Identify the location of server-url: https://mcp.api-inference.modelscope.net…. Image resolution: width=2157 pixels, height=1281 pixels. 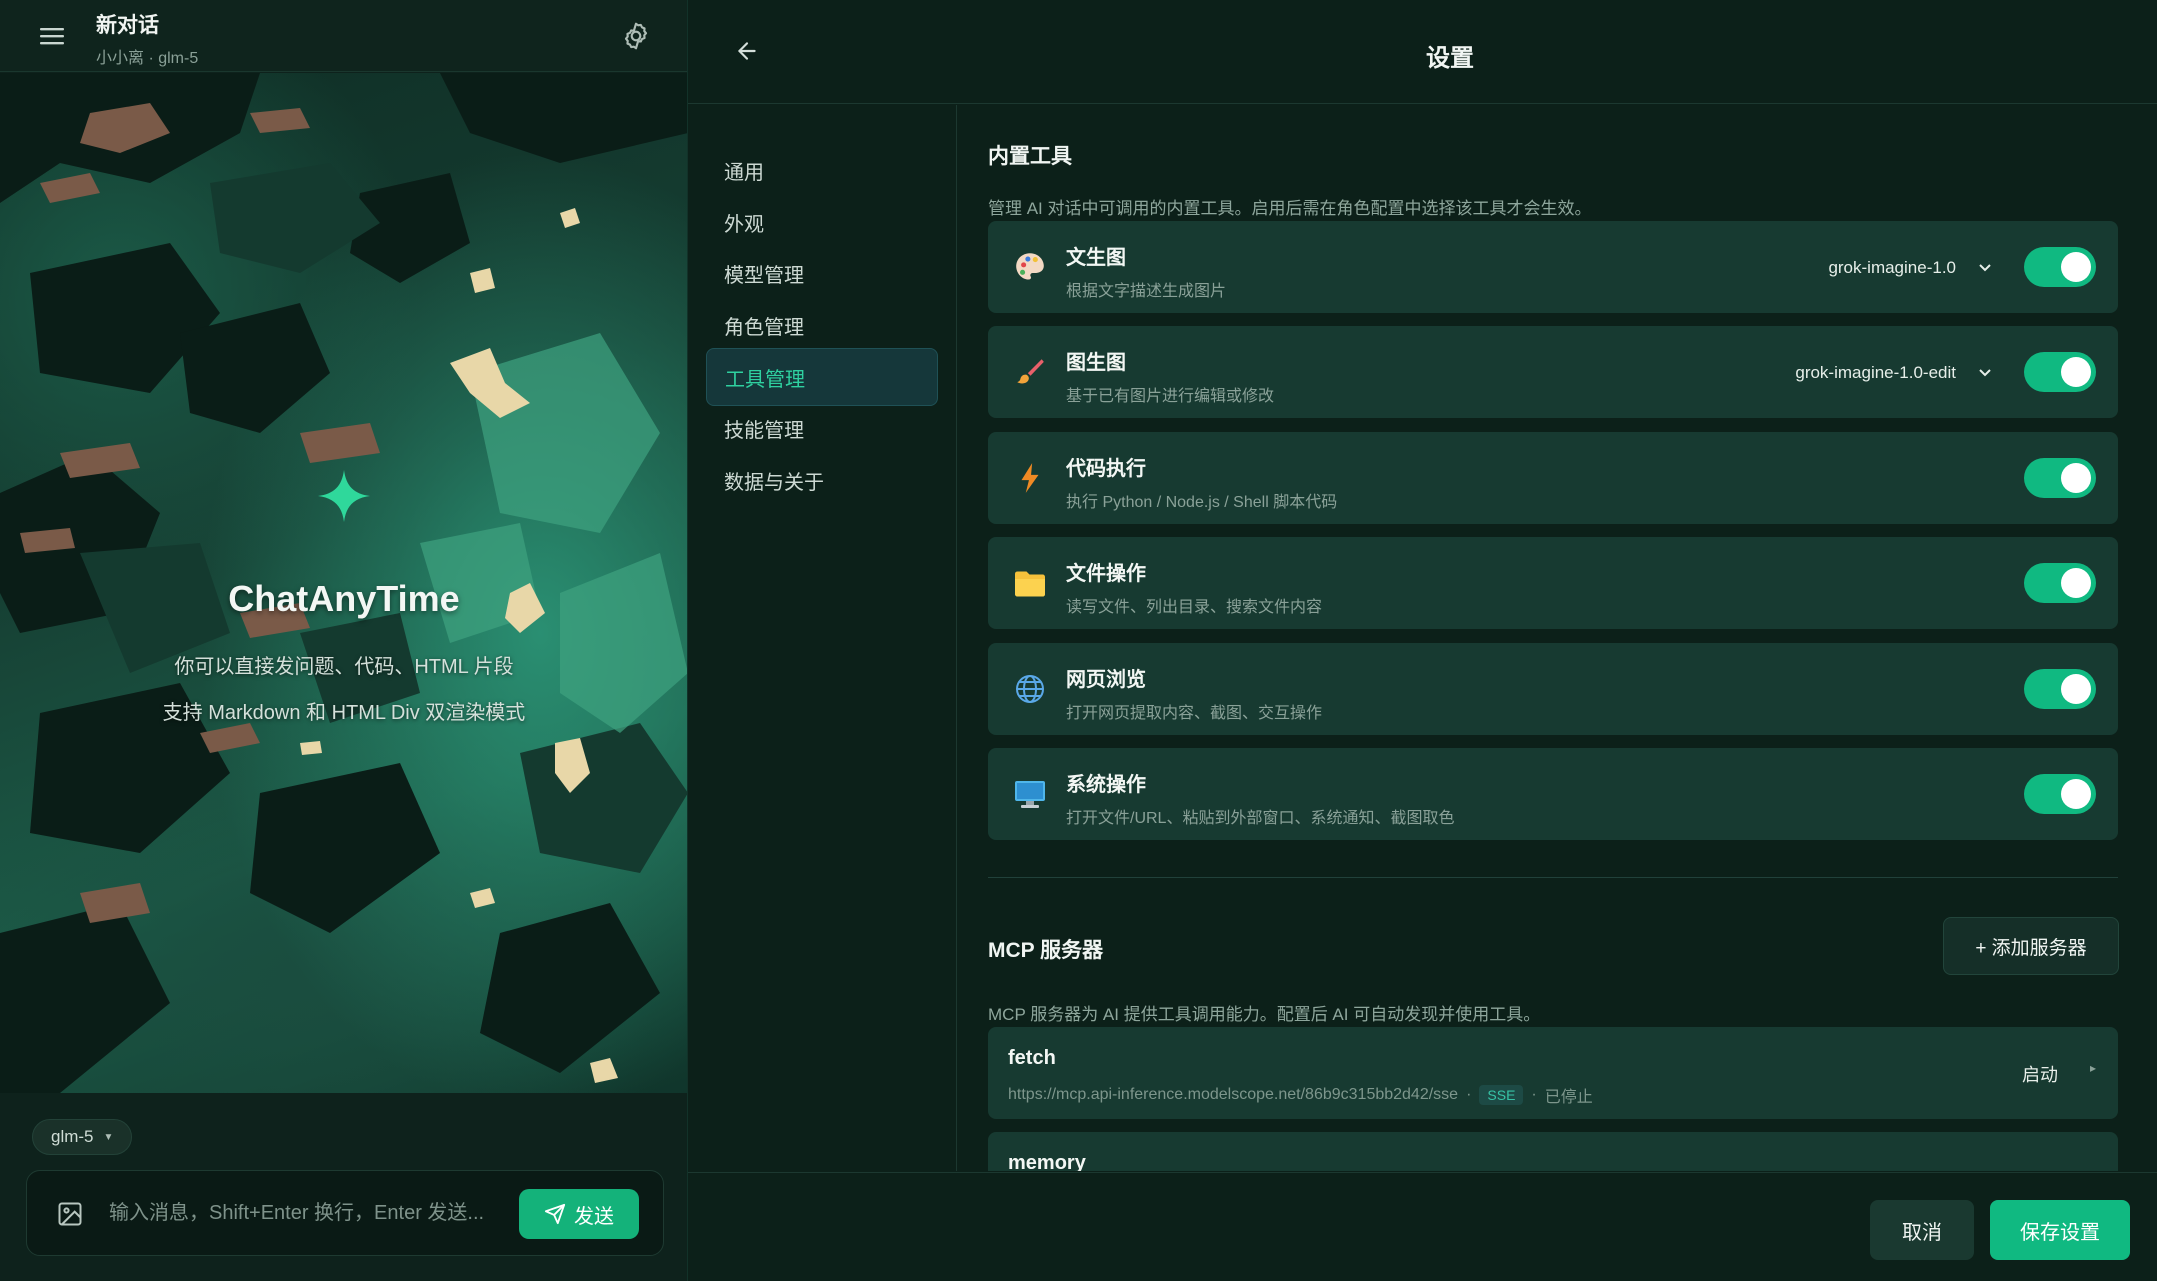
(1233, 1094).